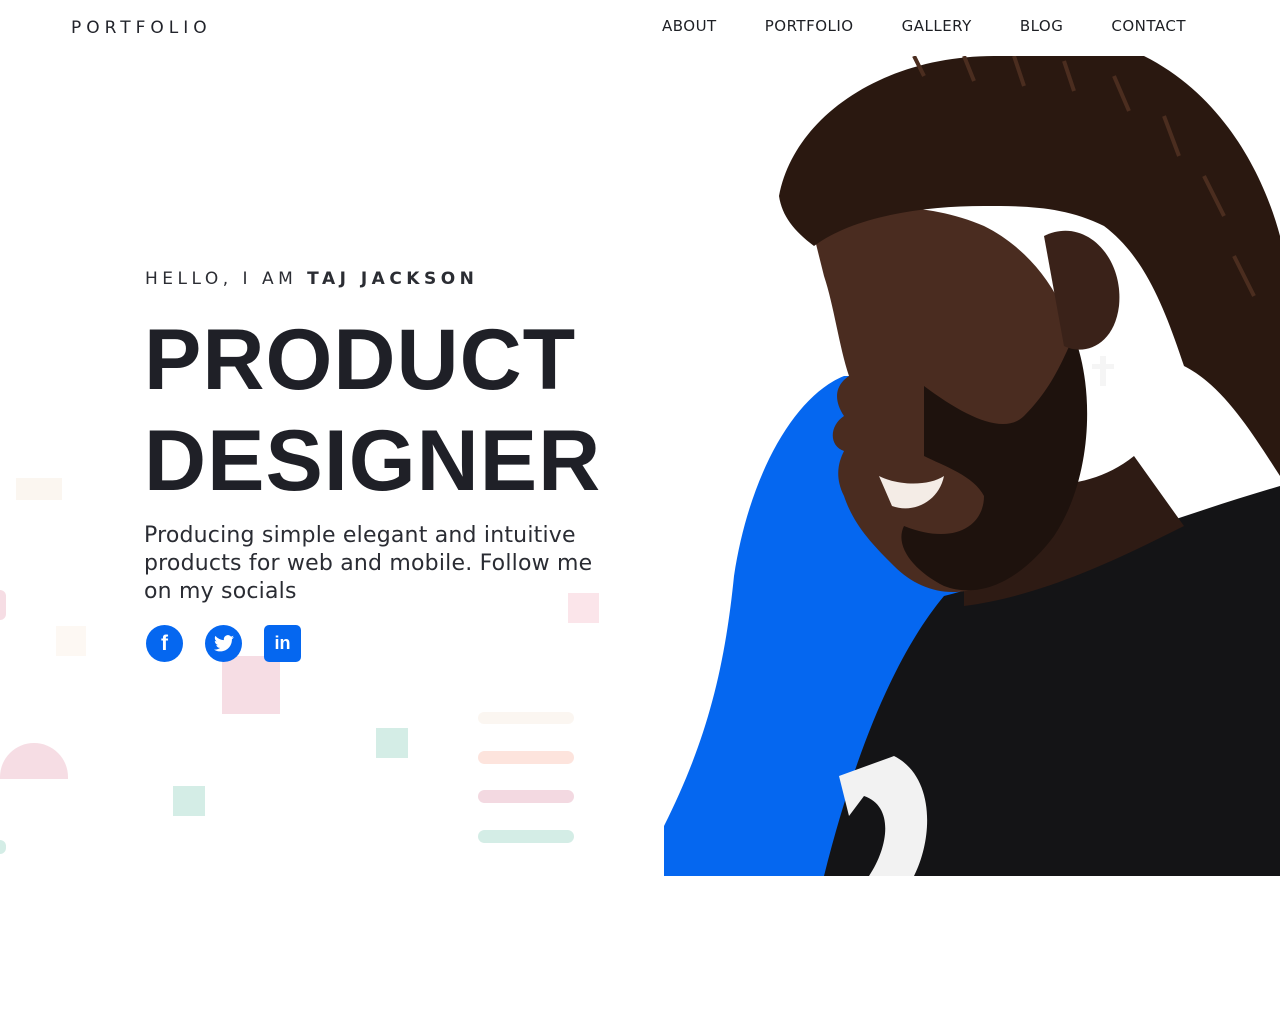 The width and height of the screenshot is (1280, 1024). I want to click on main-nav: ABOUT PORTFOLIO GALLERY BLOG CONTACT, so click(924, 26).